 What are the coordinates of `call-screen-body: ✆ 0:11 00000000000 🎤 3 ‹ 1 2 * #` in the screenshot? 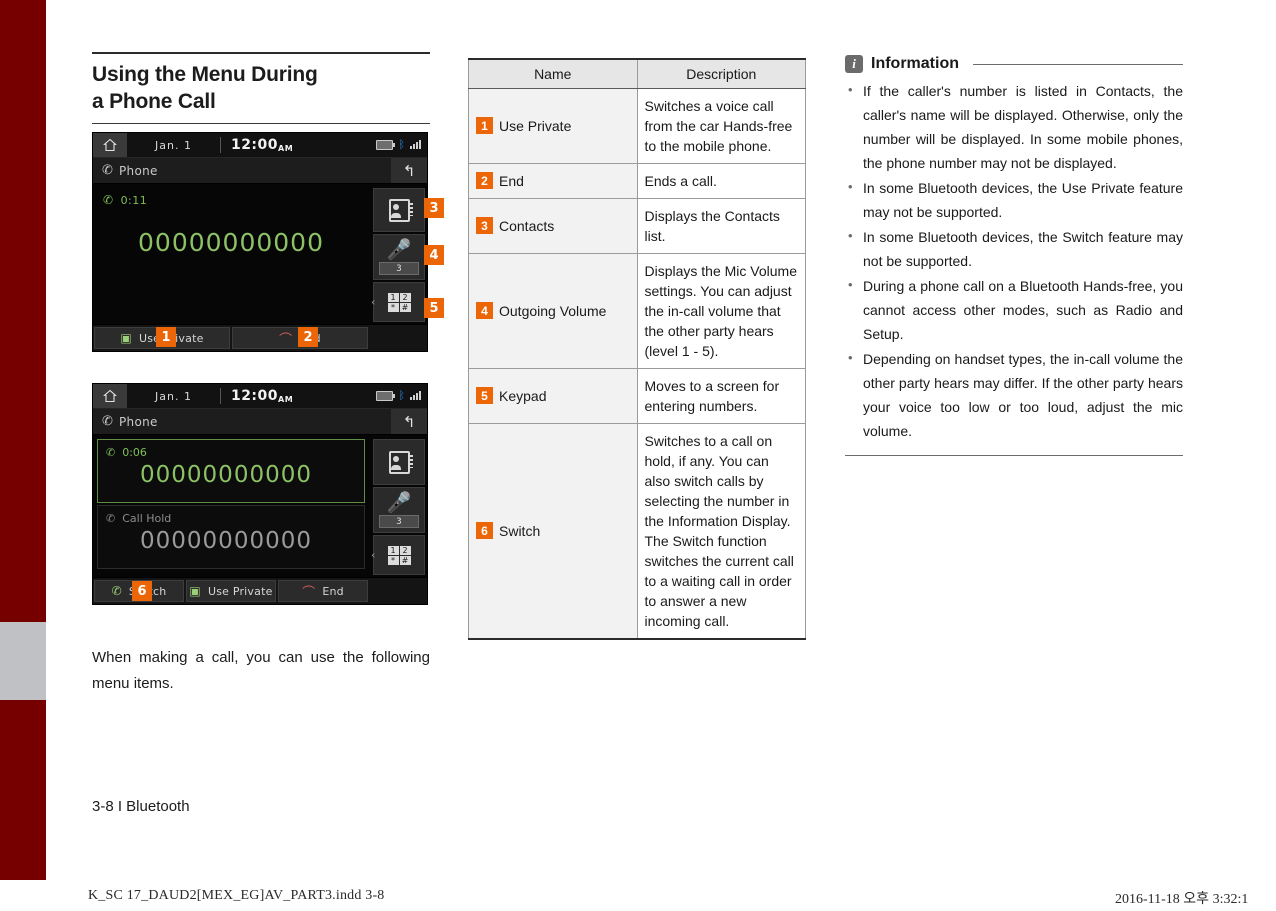 It's located at (260, 254).